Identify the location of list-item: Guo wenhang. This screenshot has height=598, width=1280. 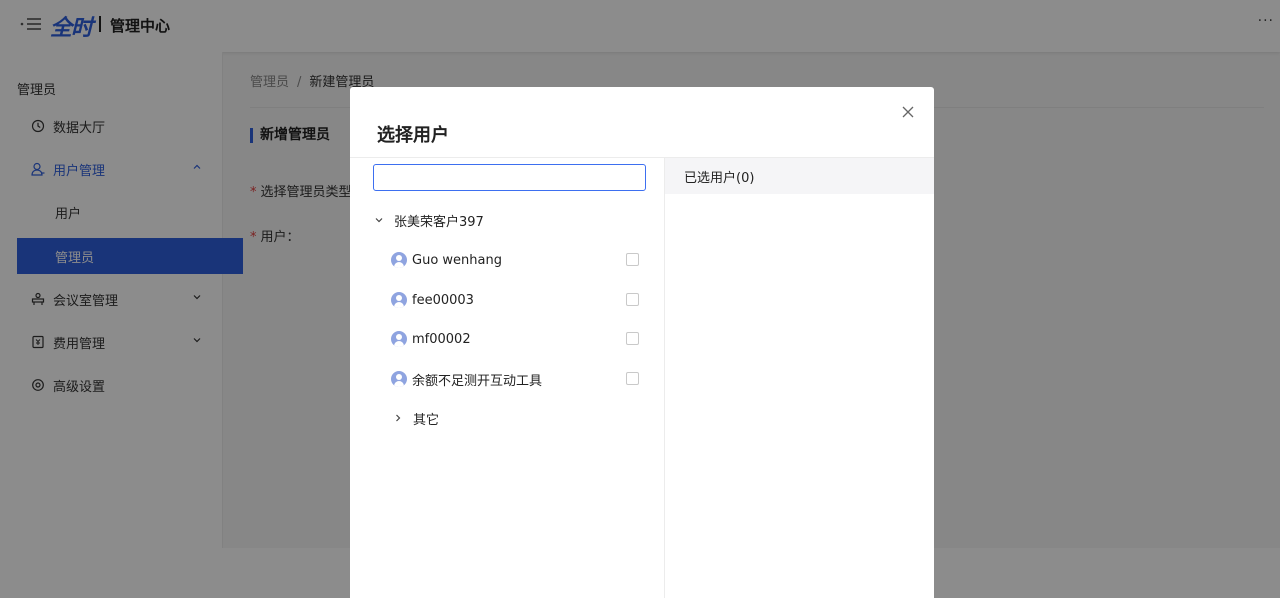
(516, 260).